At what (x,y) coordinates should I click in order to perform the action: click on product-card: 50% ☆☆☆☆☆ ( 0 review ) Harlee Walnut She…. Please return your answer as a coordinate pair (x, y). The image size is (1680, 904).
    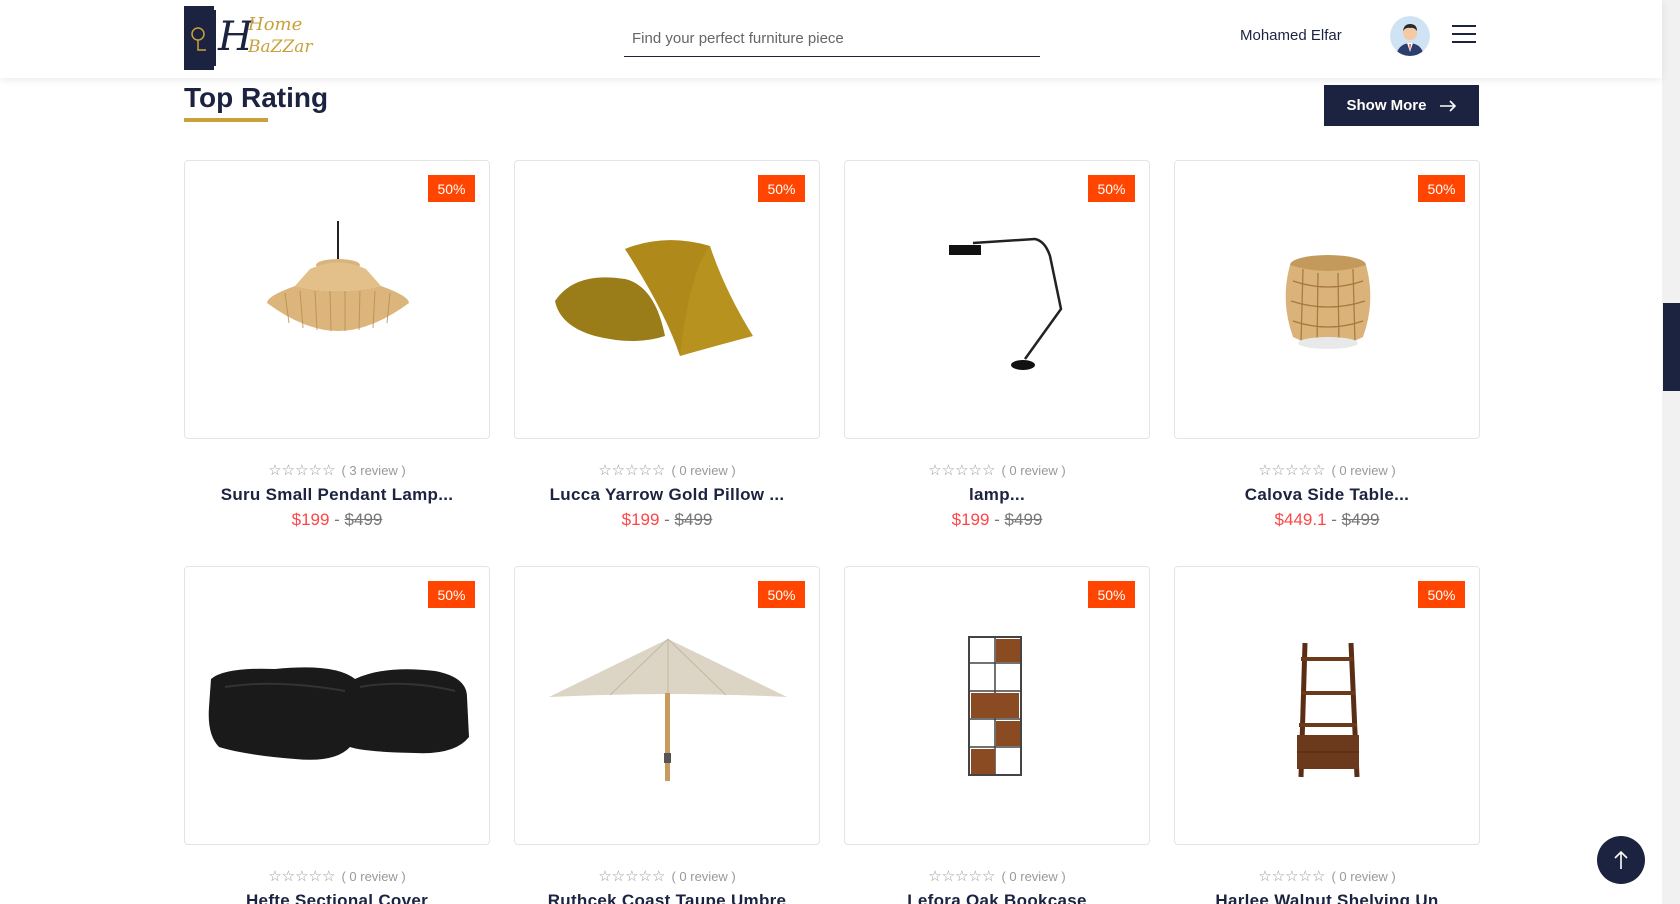
    Looking at the image, I should click on (1327, 735).